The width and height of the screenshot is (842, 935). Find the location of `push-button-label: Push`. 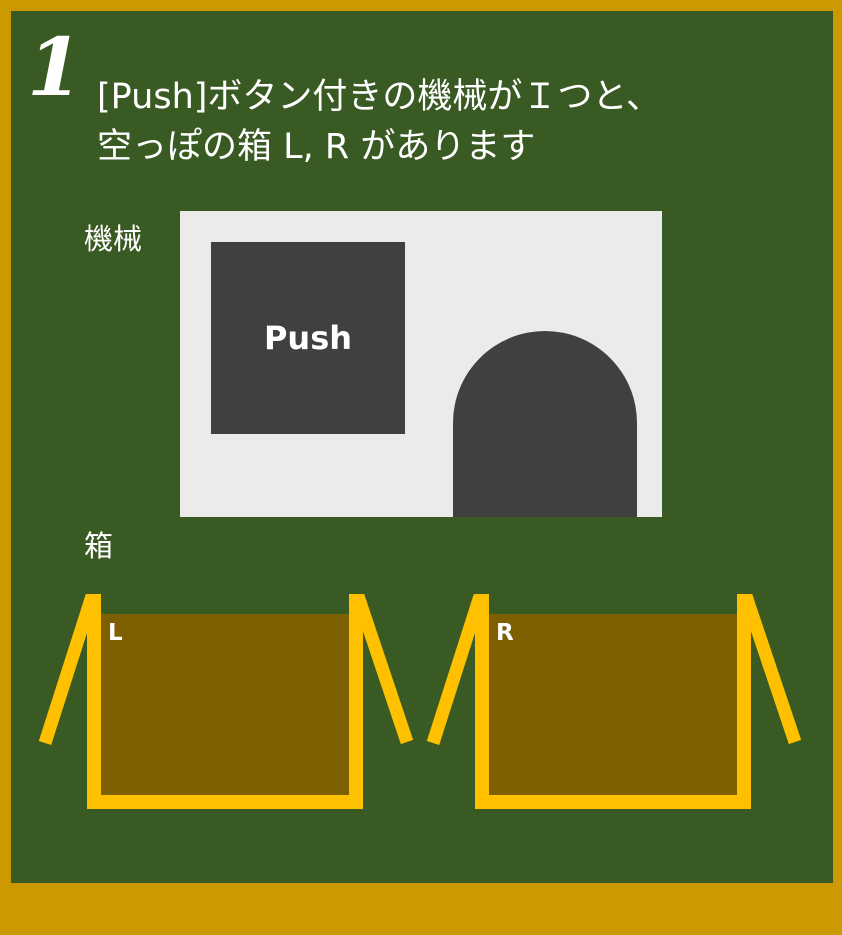

push-button-label: Push is located at coordinates (308, 338).